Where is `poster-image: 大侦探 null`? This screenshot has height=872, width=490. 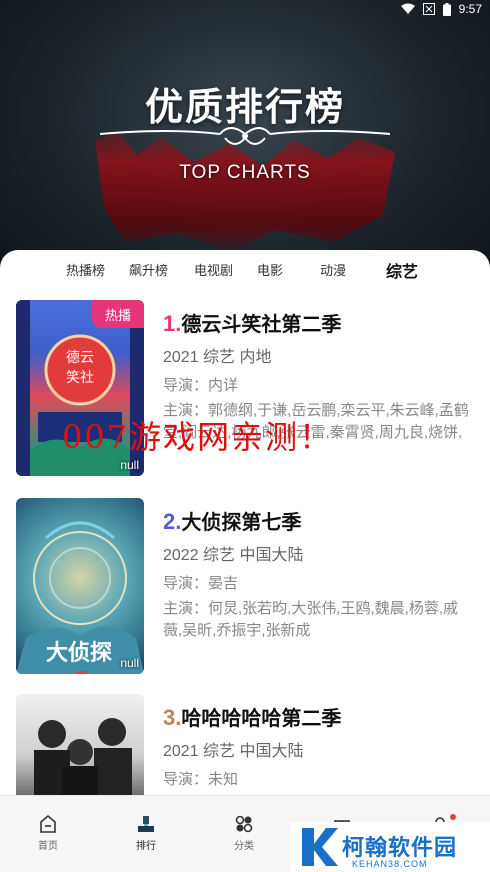
poster-image: 大侦探 null is located at coordinates (80, 586).